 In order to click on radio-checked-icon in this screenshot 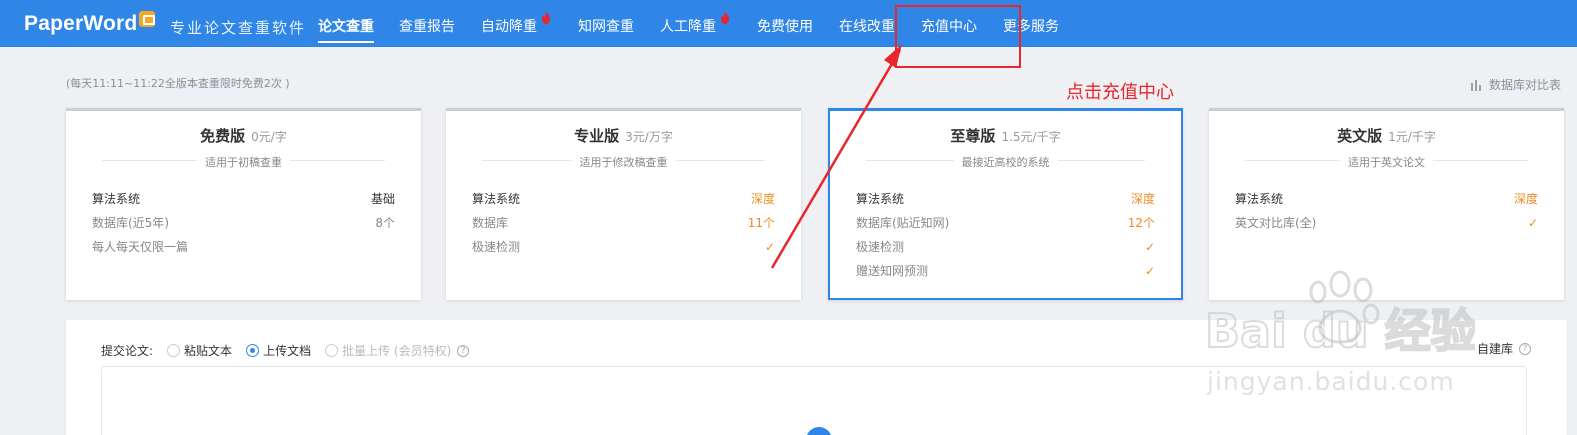, I will do `click(253, 350)`.